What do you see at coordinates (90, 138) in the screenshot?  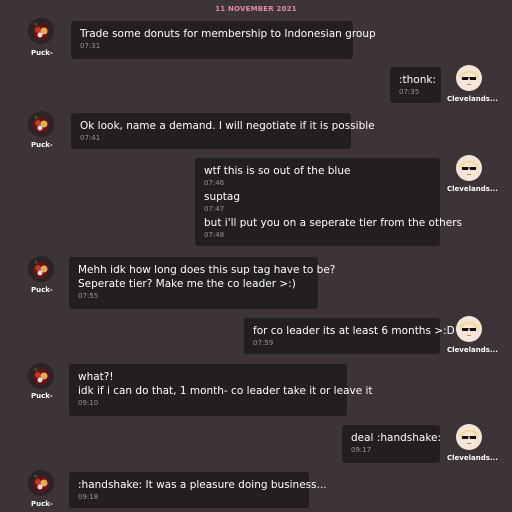 I see `message-time: 07:41` at bounding box center [90, 138].